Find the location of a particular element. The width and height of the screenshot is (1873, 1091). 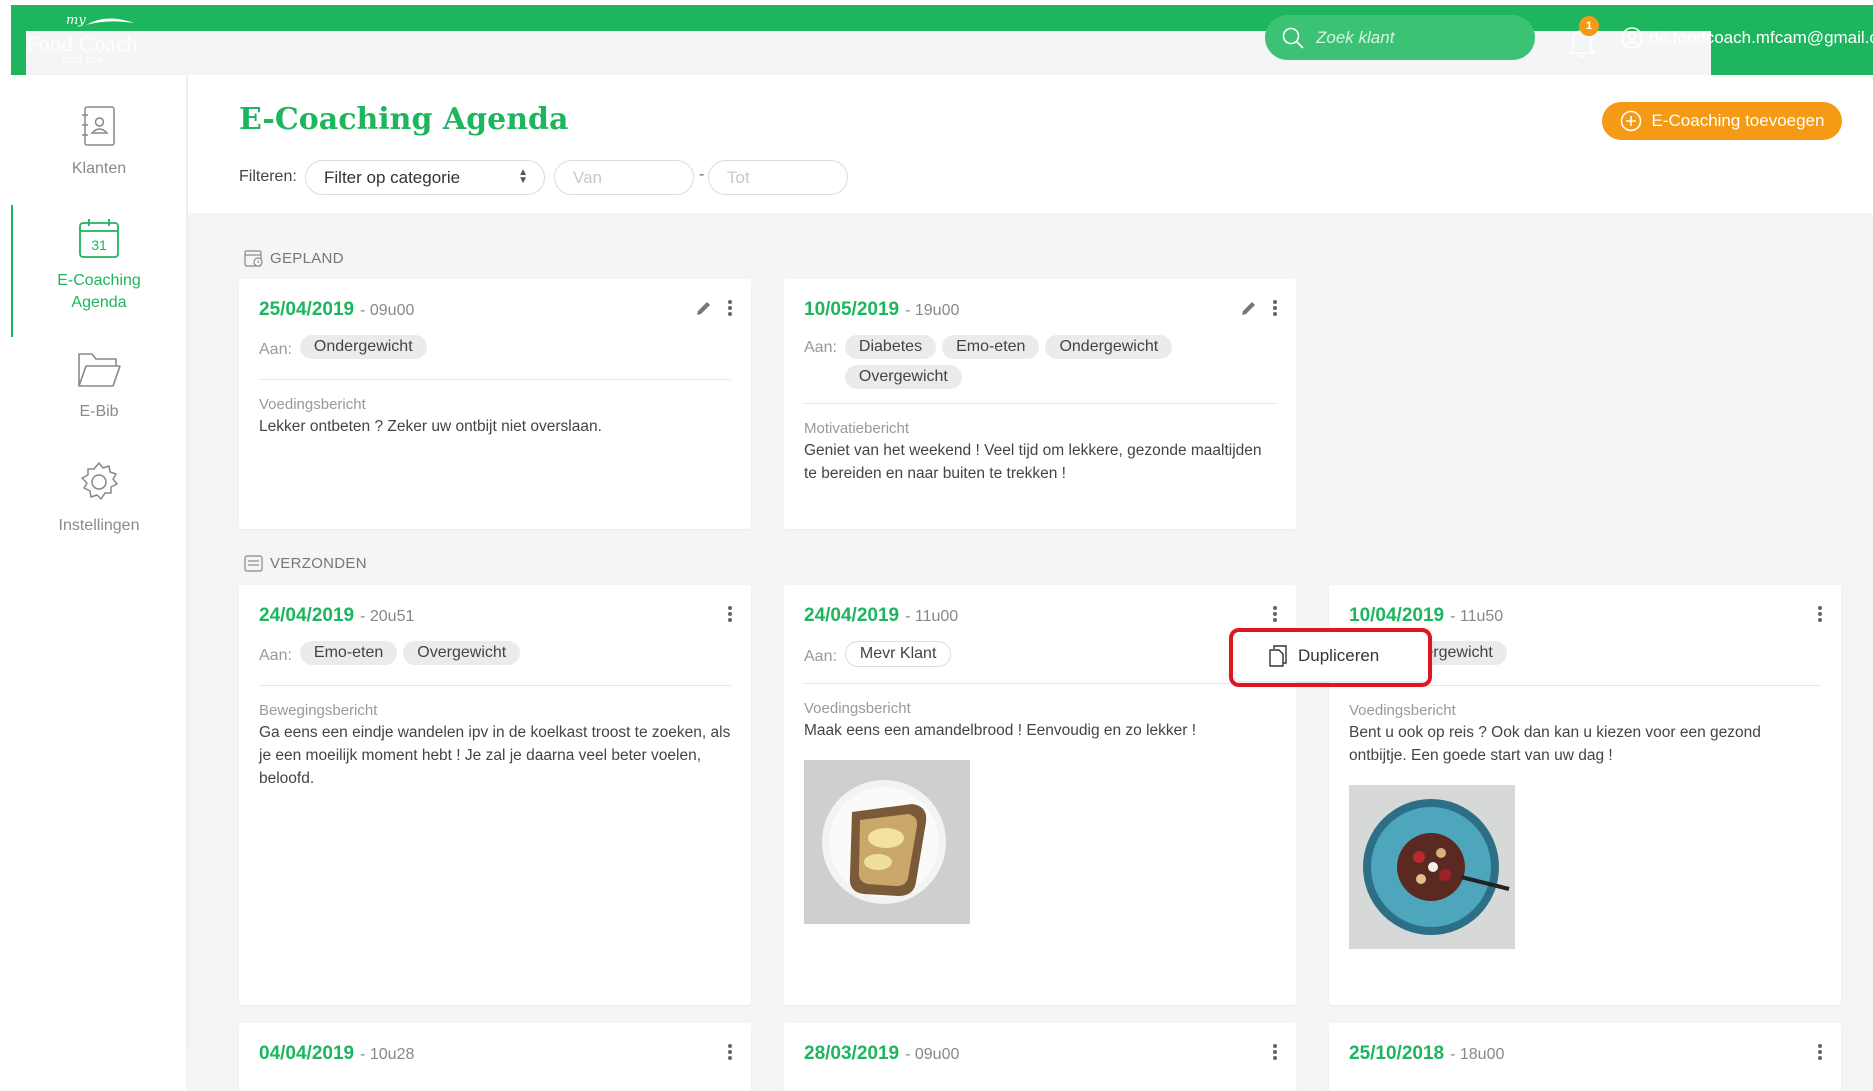

category-select-value: Filter op categorie is located at coordinates (392, 177).